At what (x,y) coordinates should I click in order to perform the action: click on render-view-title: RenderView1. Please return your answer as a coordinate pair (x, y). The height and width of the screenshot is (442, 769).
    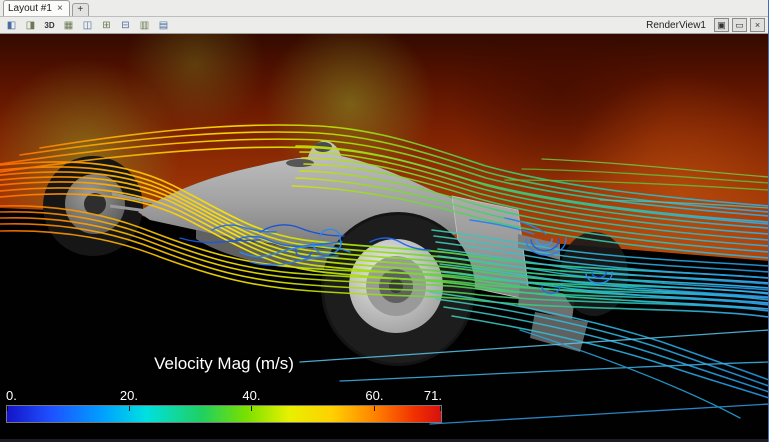
    Looking at the image, I should click on (676, 25).